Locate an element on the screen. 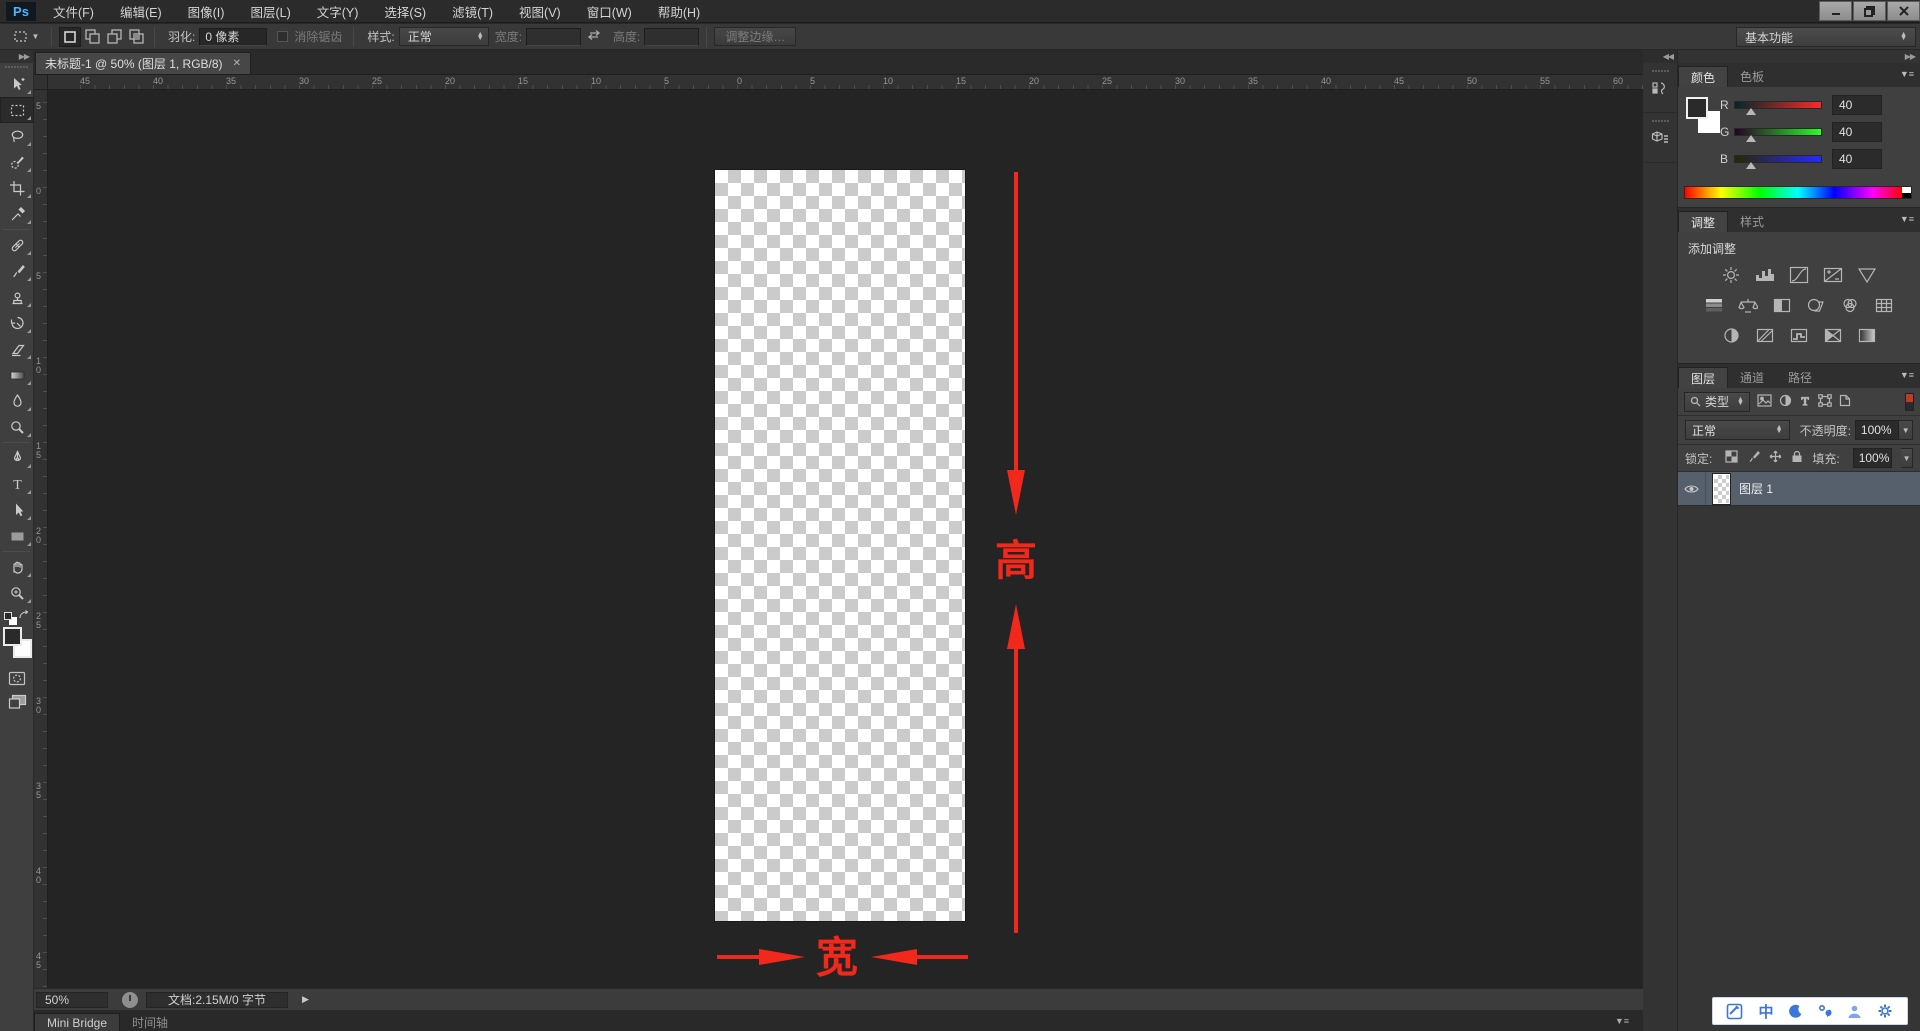  dock-expand-icon: ◀◀ is located at coordinates (1660, 56).